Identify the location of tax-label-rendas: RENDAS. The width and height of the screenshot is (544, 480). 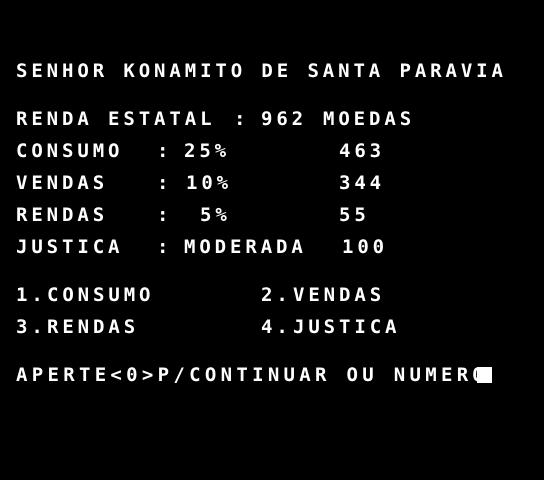
(62, 215).